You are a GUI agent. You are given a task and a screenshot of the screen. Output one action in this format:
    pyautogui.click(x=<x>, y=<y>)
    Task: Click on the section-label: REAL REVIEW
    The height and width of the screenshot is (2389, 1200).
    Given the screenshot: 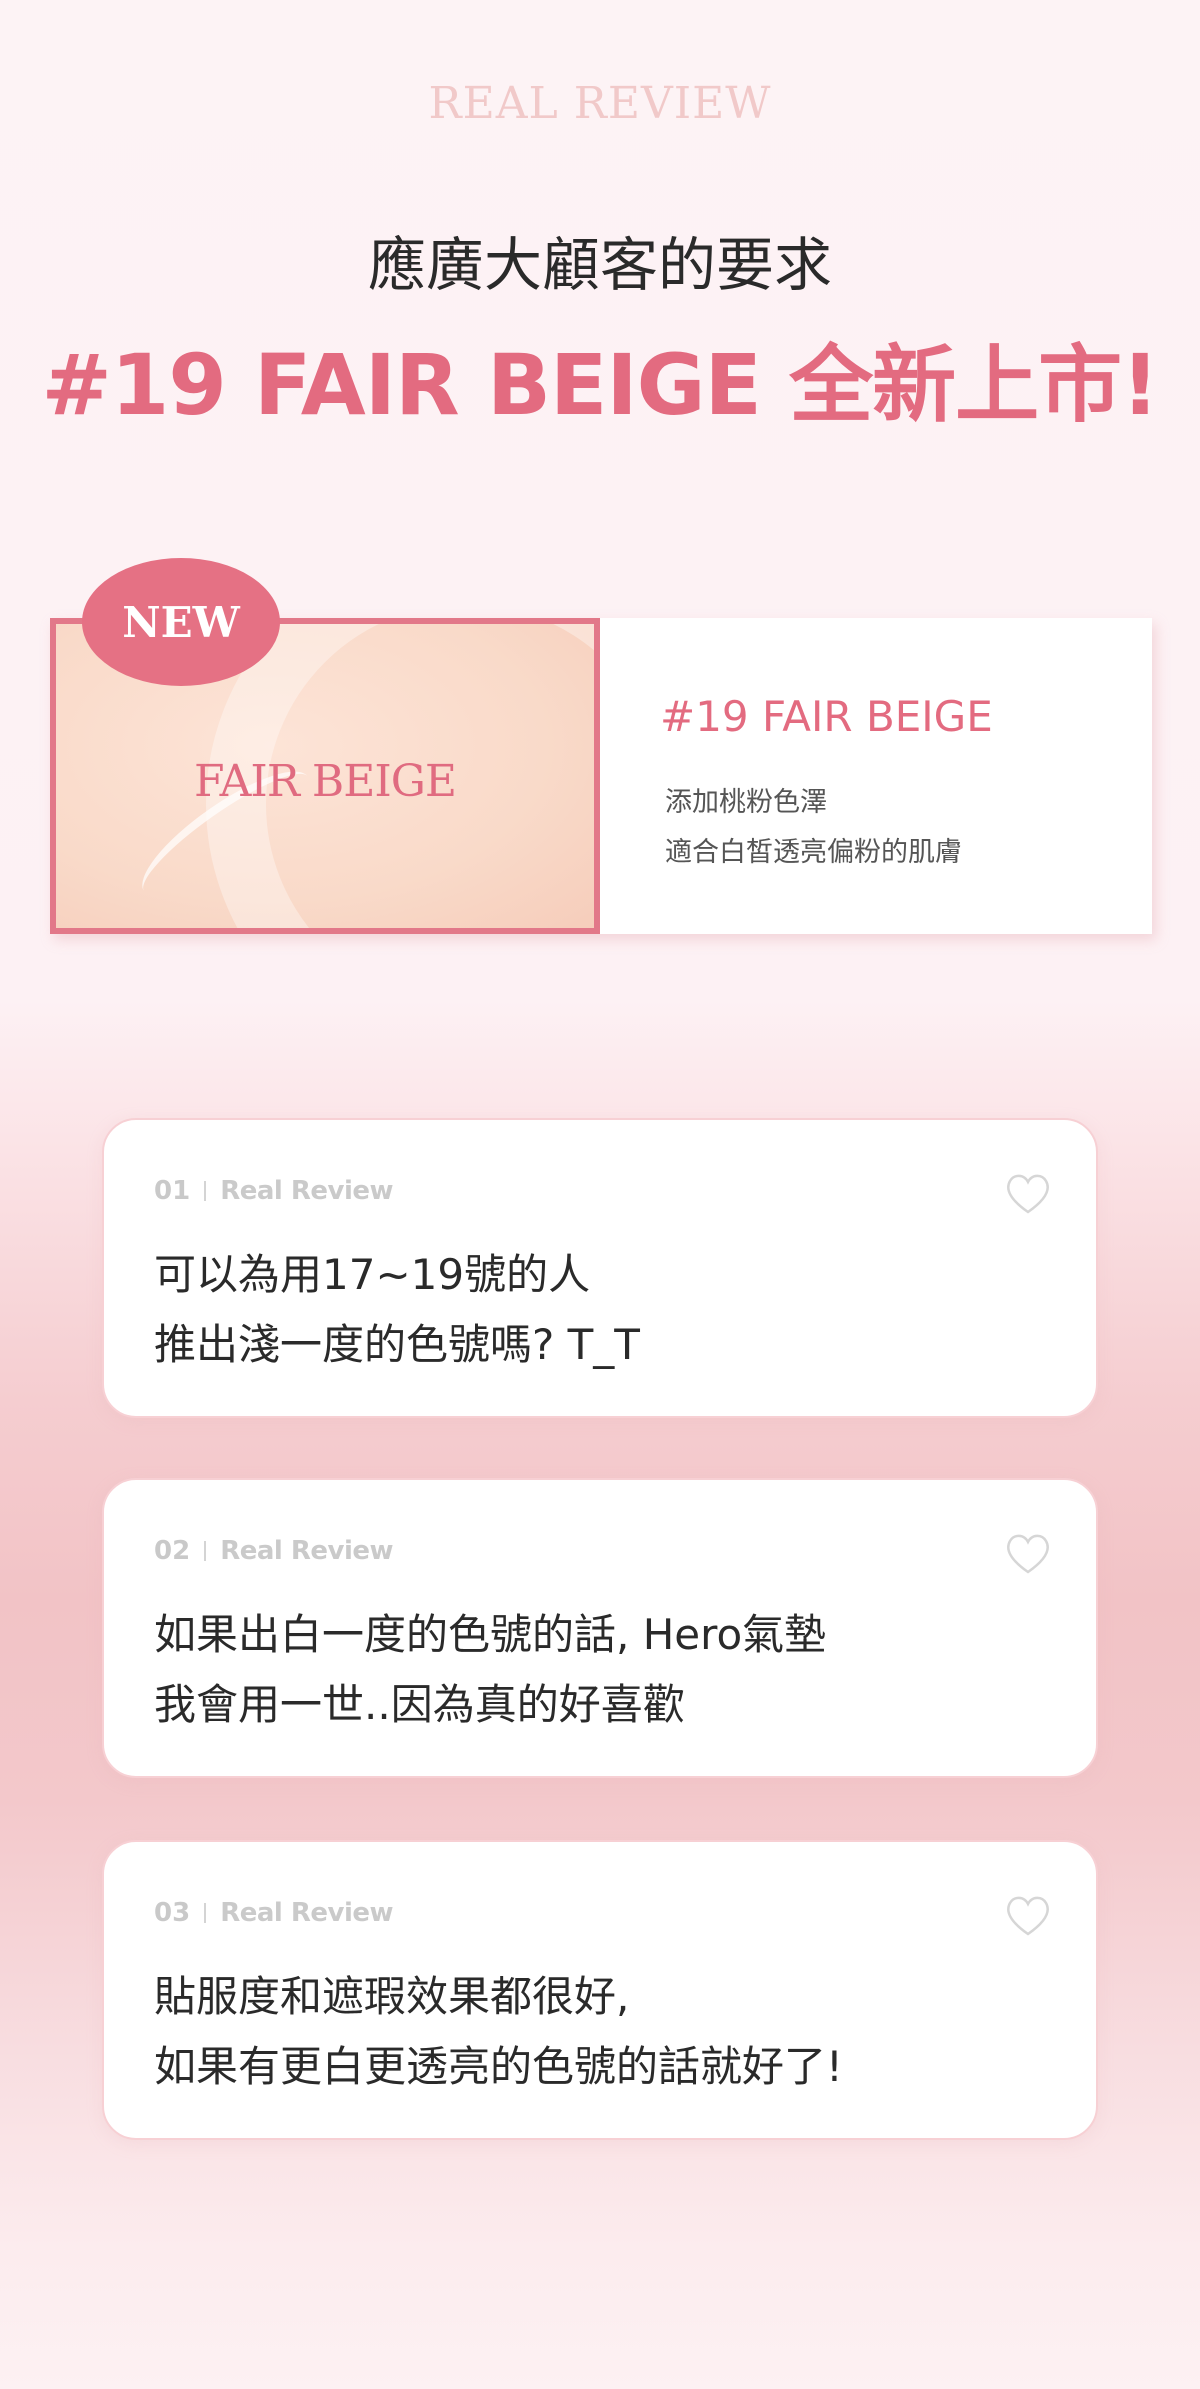 What is the action you would take?
    pyautogui.click(x=600, y=103)
    